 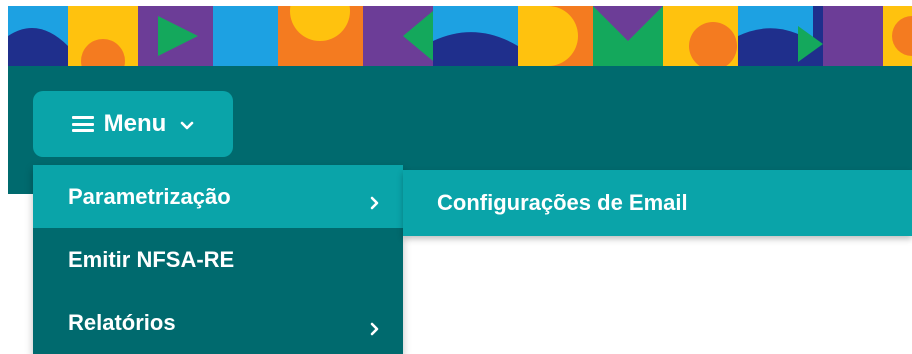 I want to click on hamburger-icon, so click(x=82, y=124).